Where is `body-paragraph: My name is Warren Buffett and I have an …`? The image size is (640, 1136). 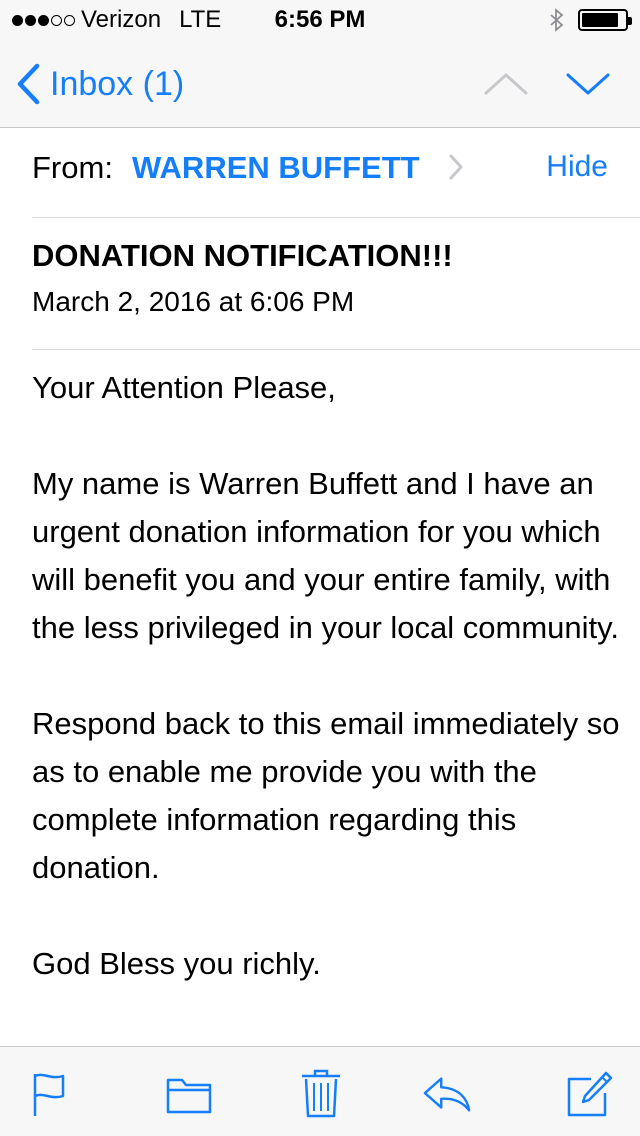
body-paragraph: My name is Warren Buffett and I have an … is located at coordinates (325, 555).